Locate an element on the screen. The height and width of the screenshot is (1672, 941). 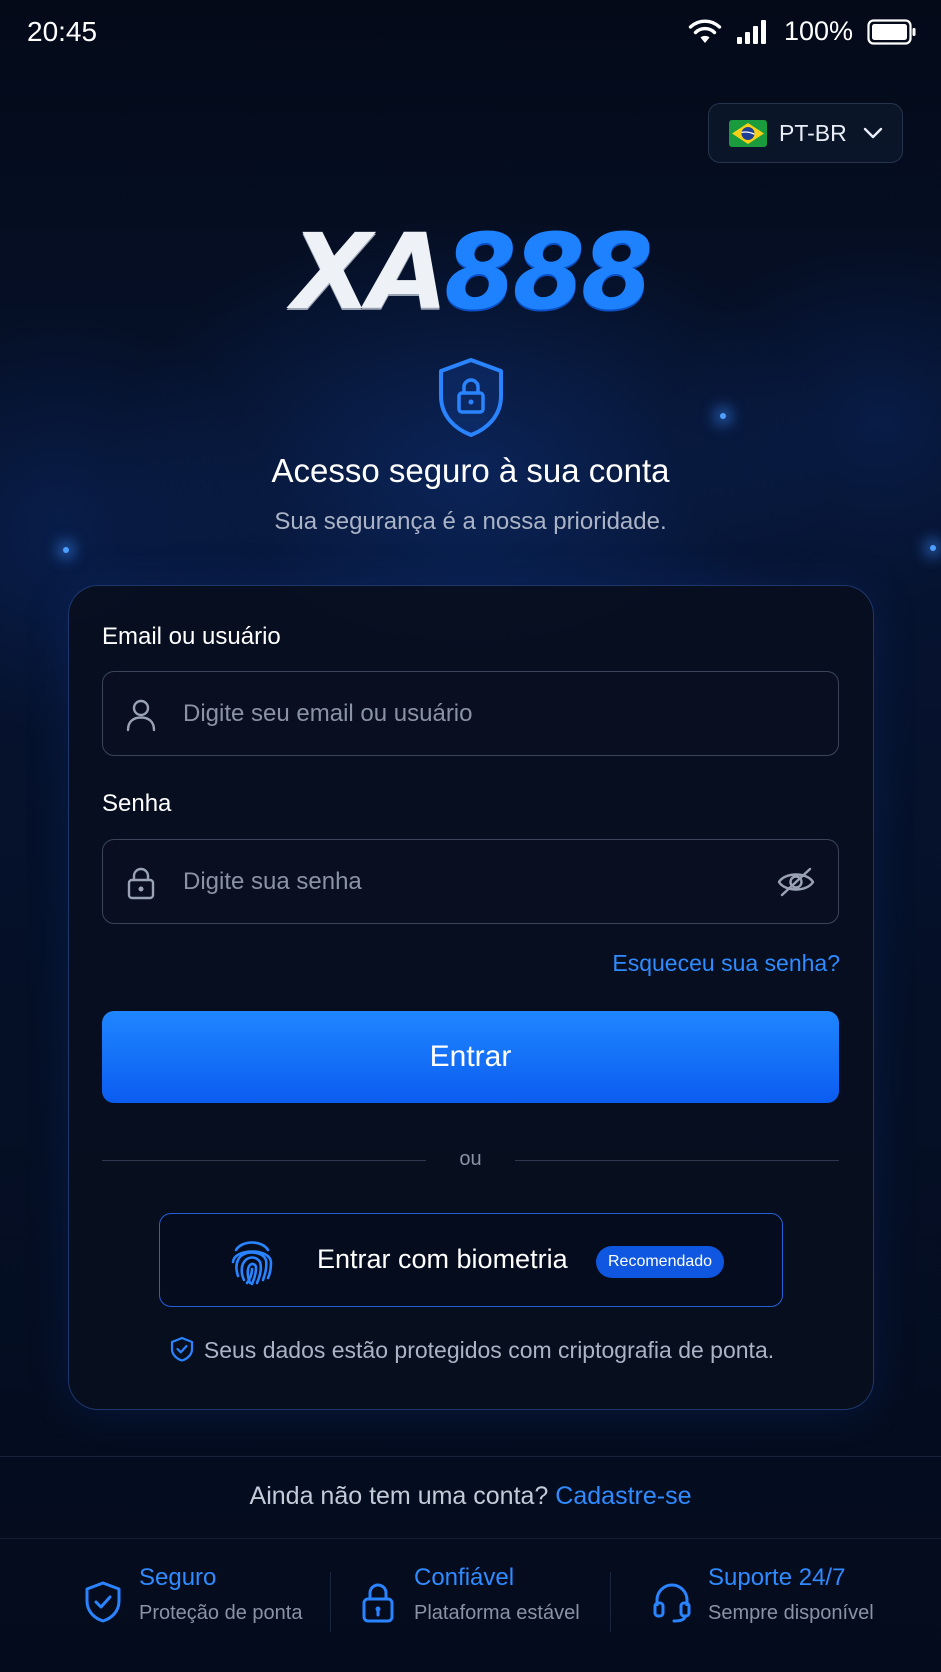
status-icons: 100% is located at coordinates (802, 31).